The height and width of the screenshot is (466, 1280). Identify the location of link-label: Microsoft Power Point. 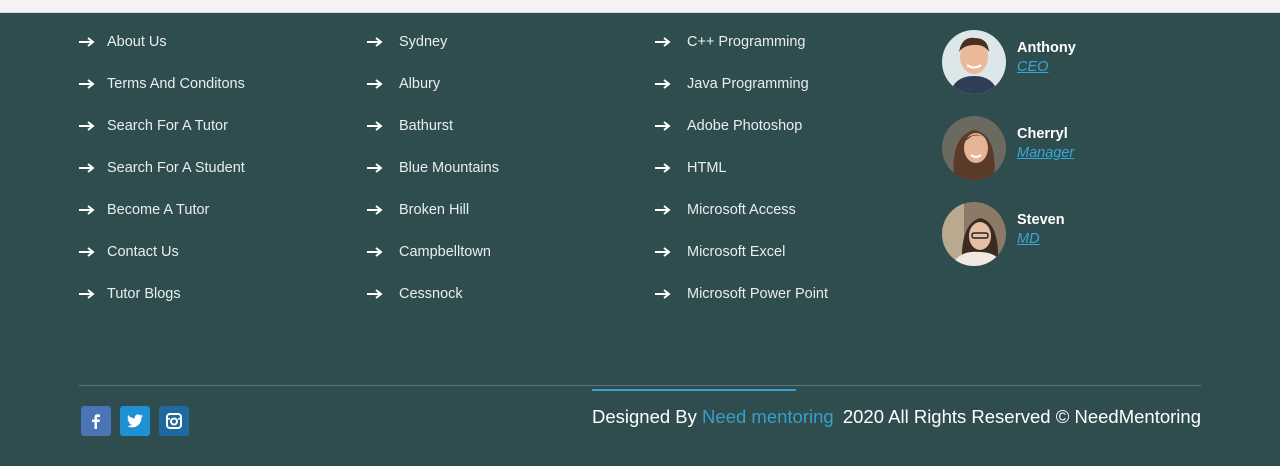
(758, 293).